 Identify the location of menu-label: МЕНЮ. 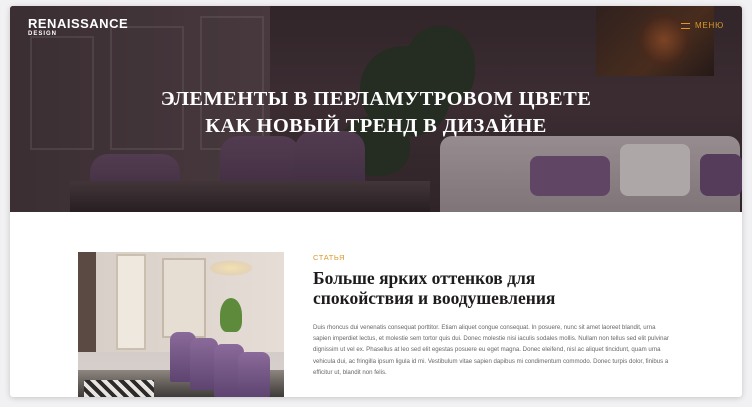
(709, 25).